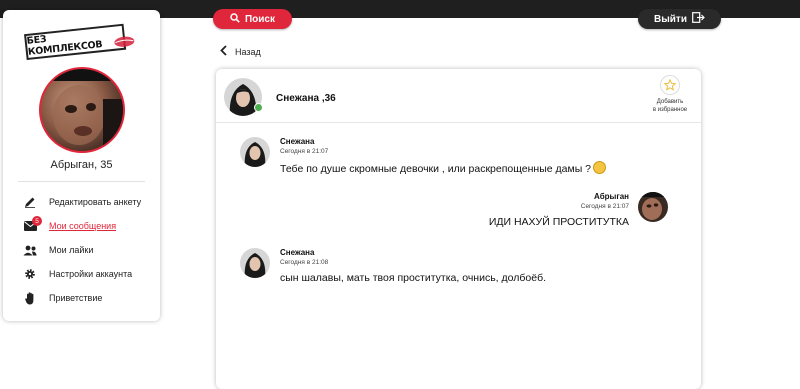 This screenshot has width=800, height=389. Describe the element at coordinates (670, 19) in the screenshot. I see `logout-button-label: Выйти` at that location.